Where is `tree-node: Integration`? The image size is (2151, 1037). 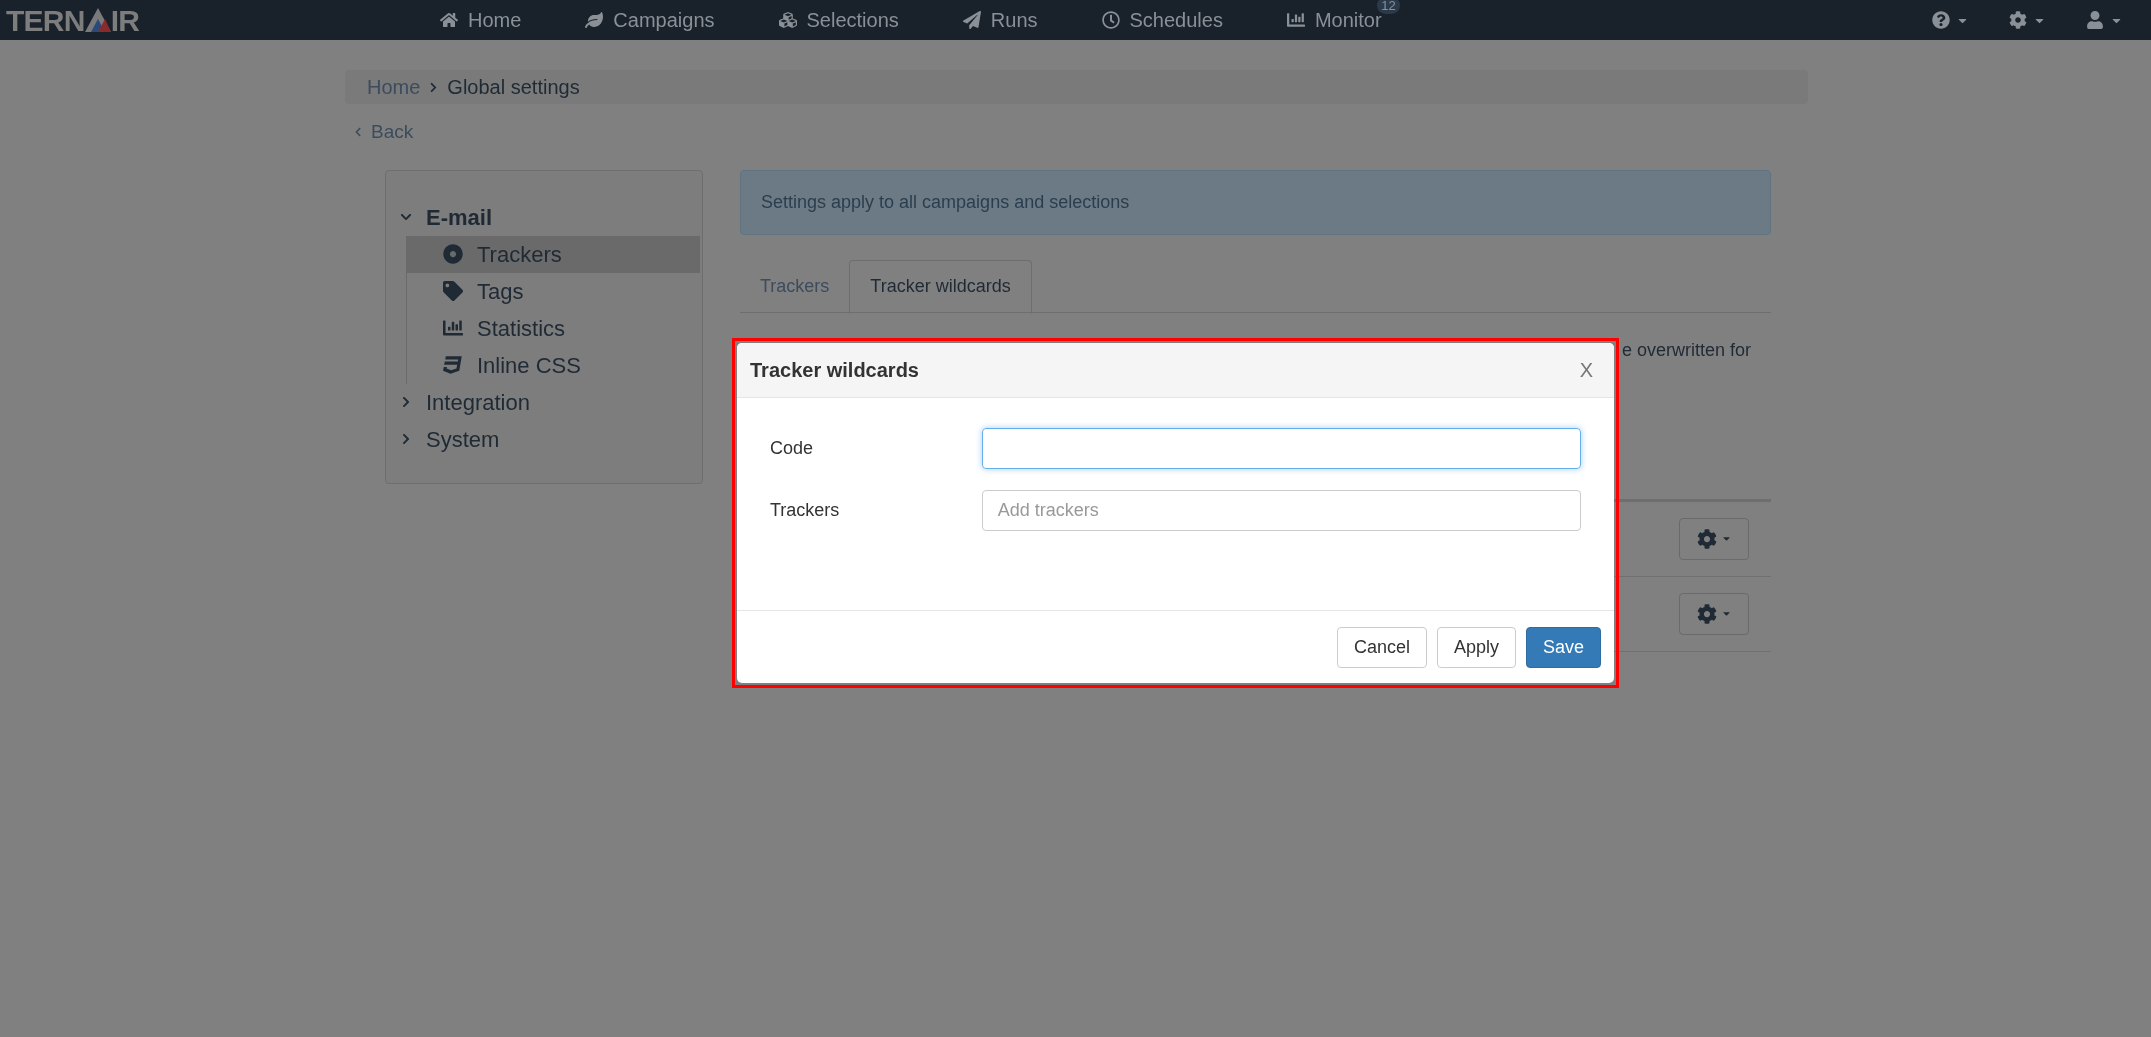 tree-node: Integration is located at coordinates (550, 402).